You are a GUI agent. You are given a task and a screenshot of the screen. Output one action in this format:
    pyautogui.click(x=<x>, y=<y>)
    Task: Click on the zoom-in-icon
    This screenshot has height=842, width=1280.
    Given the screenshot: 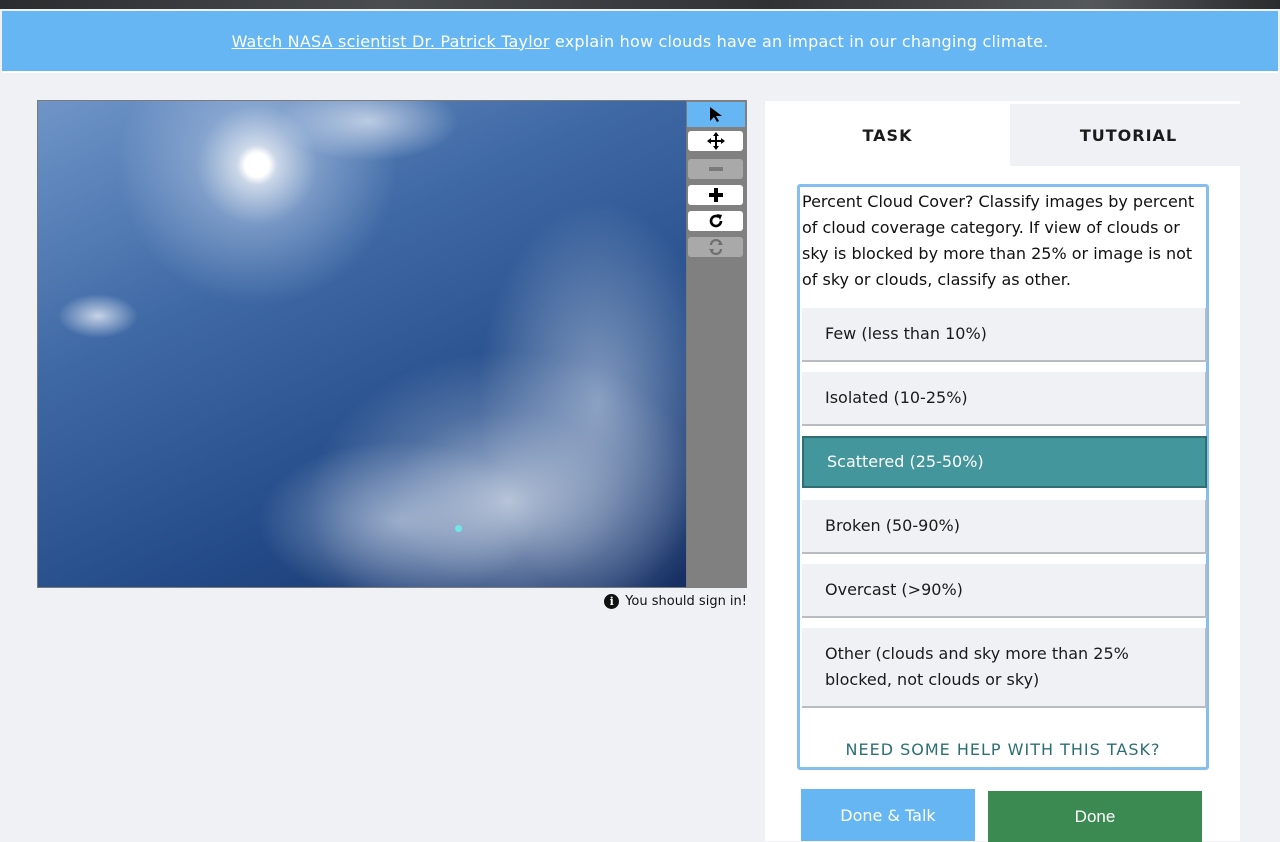 What is the action you would take?
    pyautogui.click(x=715, y=195)
    